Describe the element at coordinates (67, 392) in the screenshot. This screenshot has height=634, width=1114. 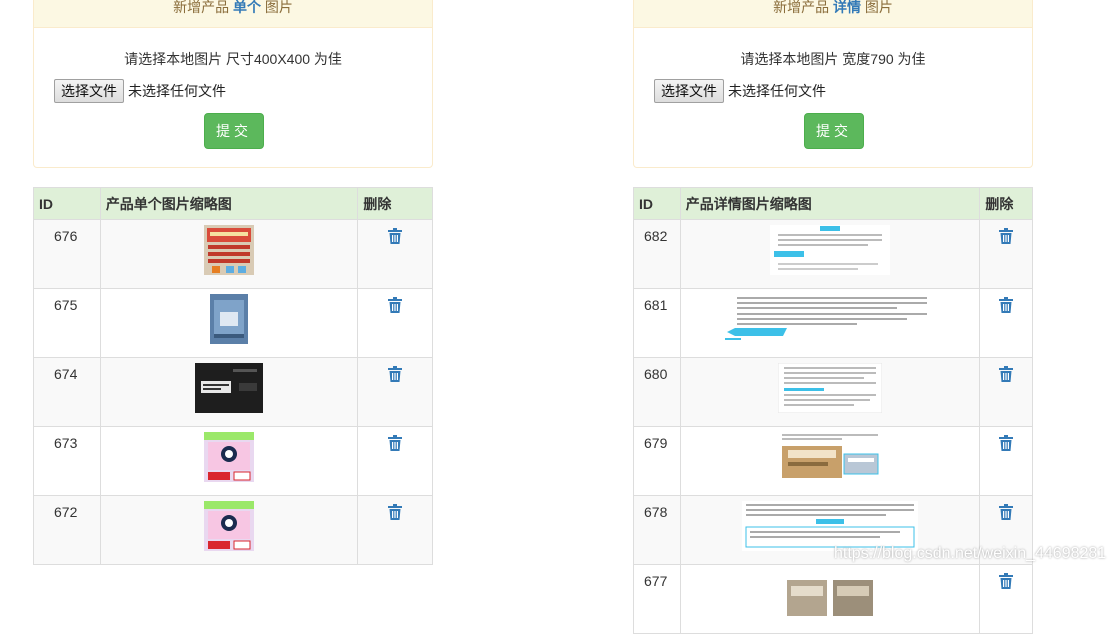
I see `row-id: 674` at that location.